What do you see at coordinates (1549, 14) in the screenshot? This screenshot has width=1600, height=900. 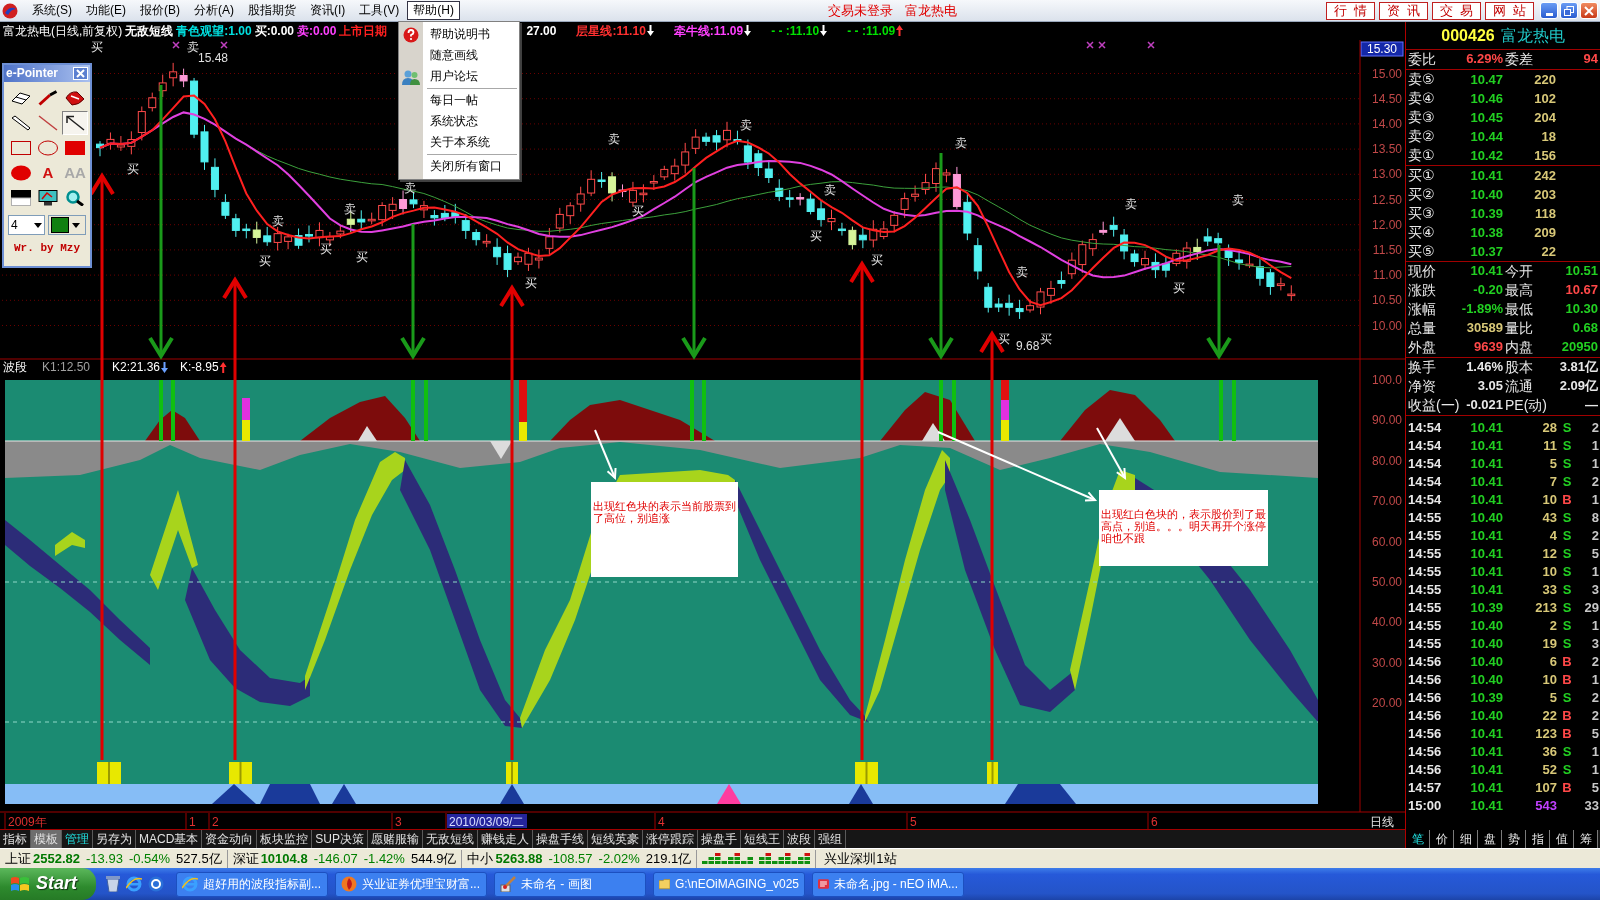 I see `minimize-icon` at bounding box center [1549, 14].